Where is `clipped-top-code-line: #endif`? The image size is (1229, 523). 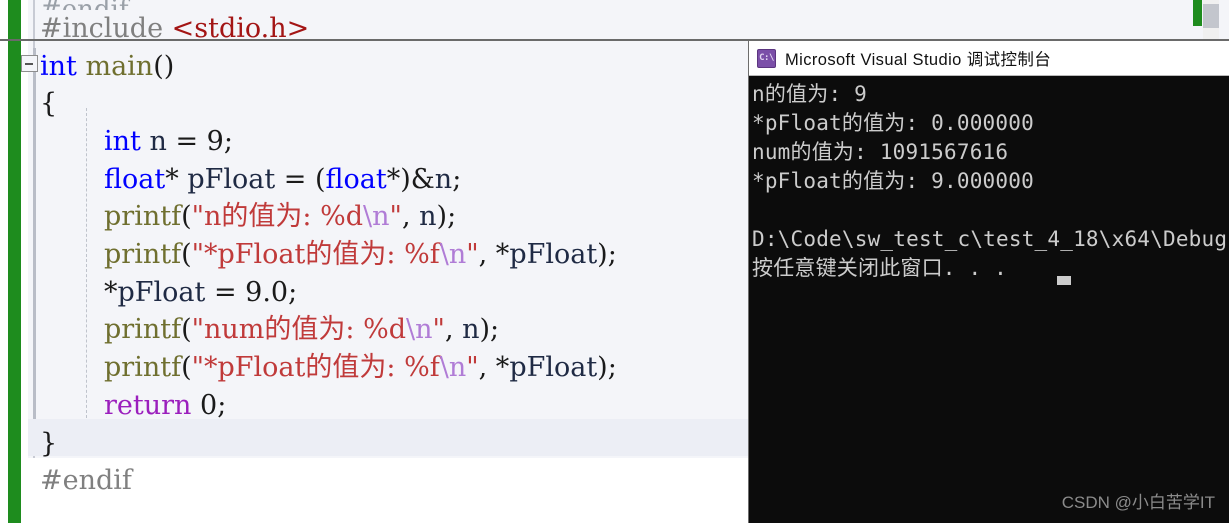 clipped-top-code-line: #endif is located at coordinates (390, 5).